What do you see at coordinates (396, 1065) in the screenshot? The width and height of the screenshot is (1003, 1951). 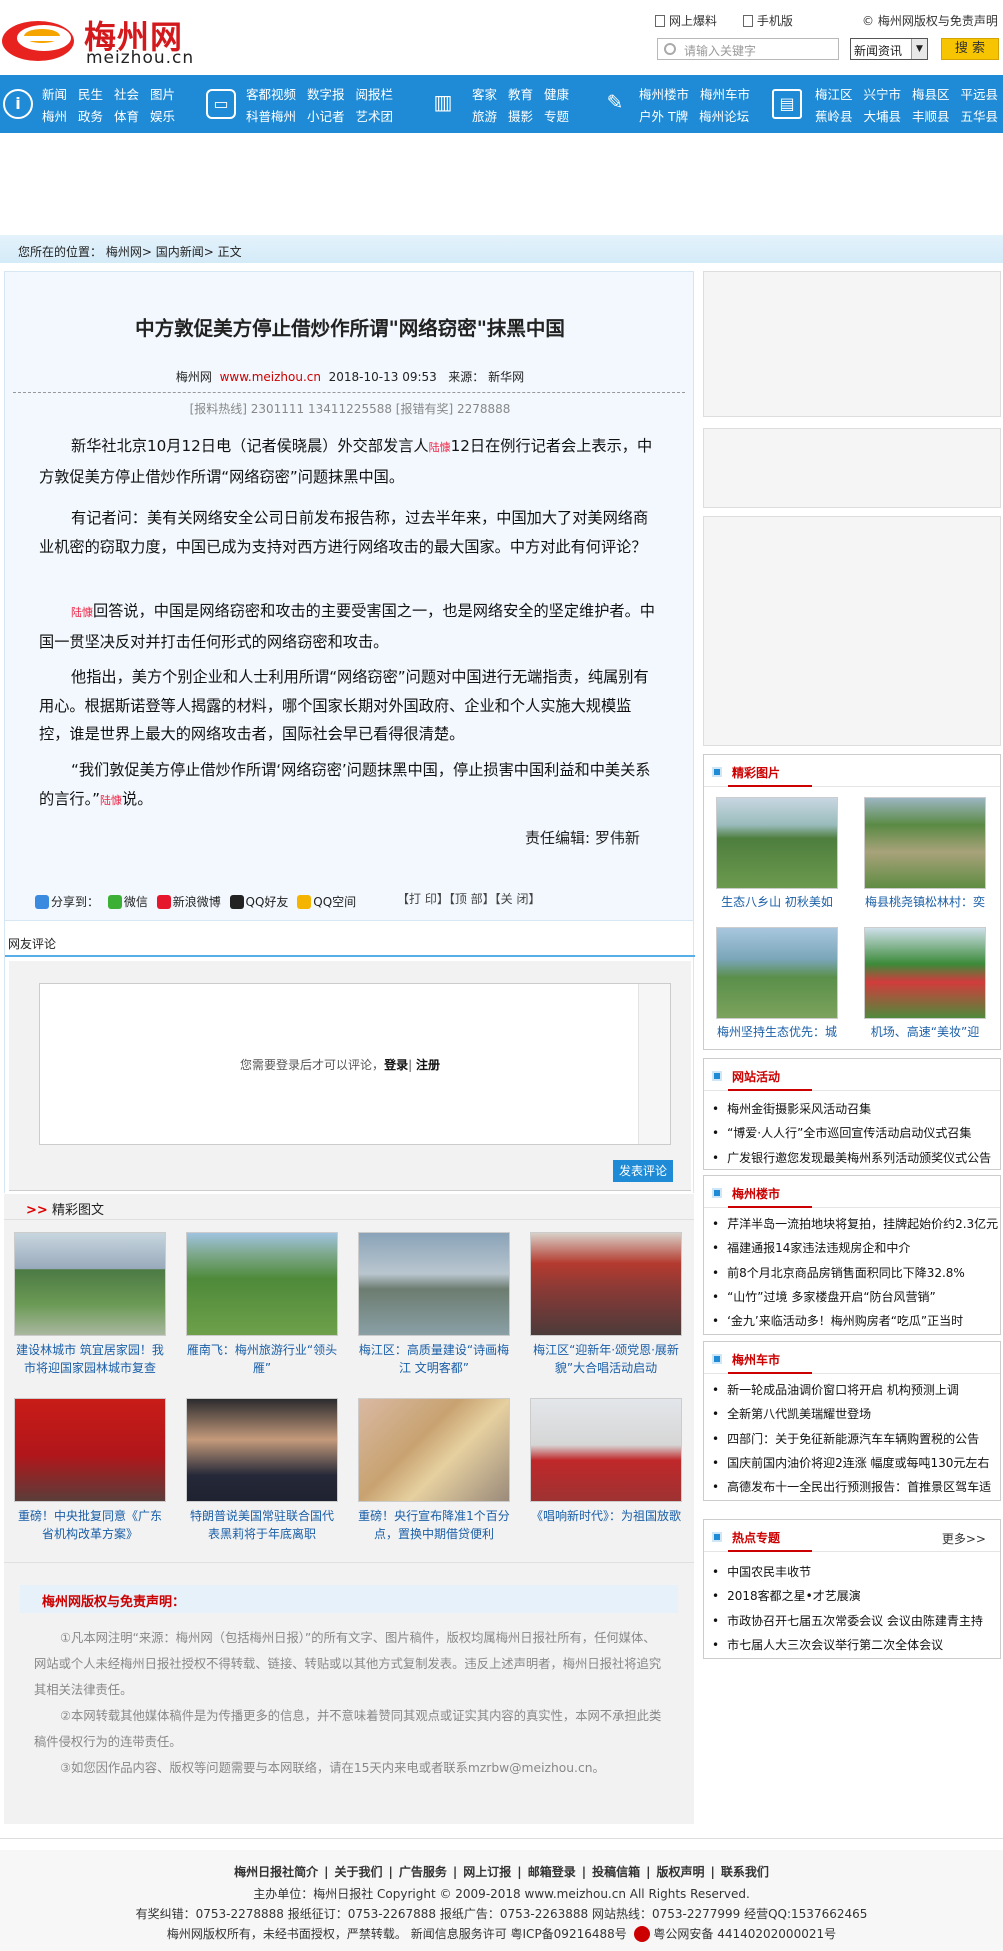 I see `login-link: 登录` at bounding box center [396, 1065].